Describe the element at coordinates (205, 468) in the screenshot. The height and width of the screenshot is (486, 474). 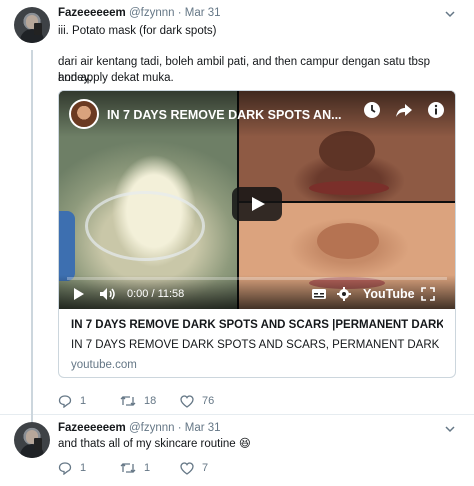
I see `like-count: 7` at that location.